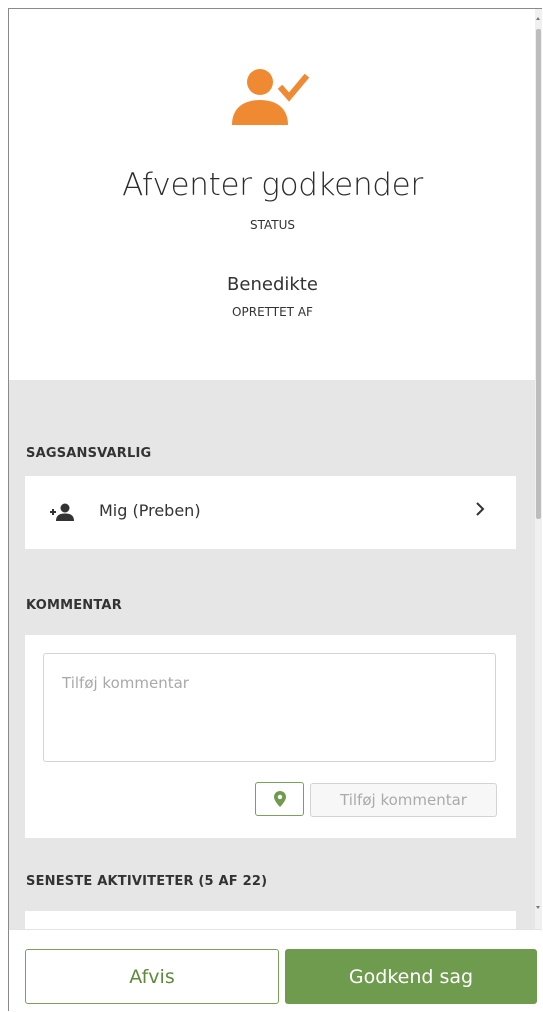  Describe the element at coordinates (147, 881) in the screenshot. I see `activities-section-label: SENESTE AKTIVITETER (5 AF 22)` at that location.